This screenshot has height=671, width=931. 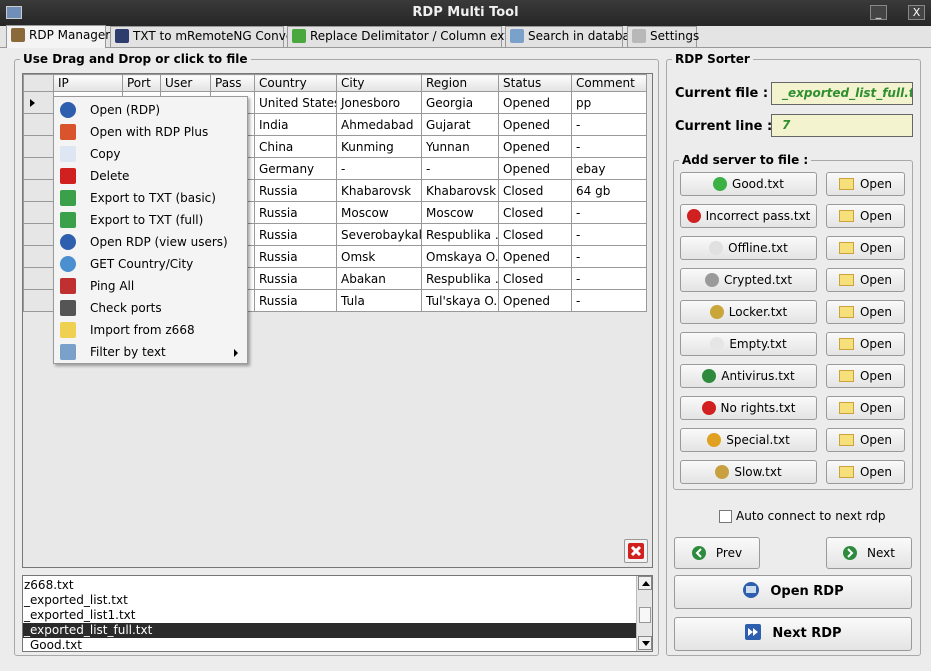 What do you see at coordinates (842, 93) in the screenshot?
I see `current-file-field: _exported_list_full.t` at bounding box center [842, 93].